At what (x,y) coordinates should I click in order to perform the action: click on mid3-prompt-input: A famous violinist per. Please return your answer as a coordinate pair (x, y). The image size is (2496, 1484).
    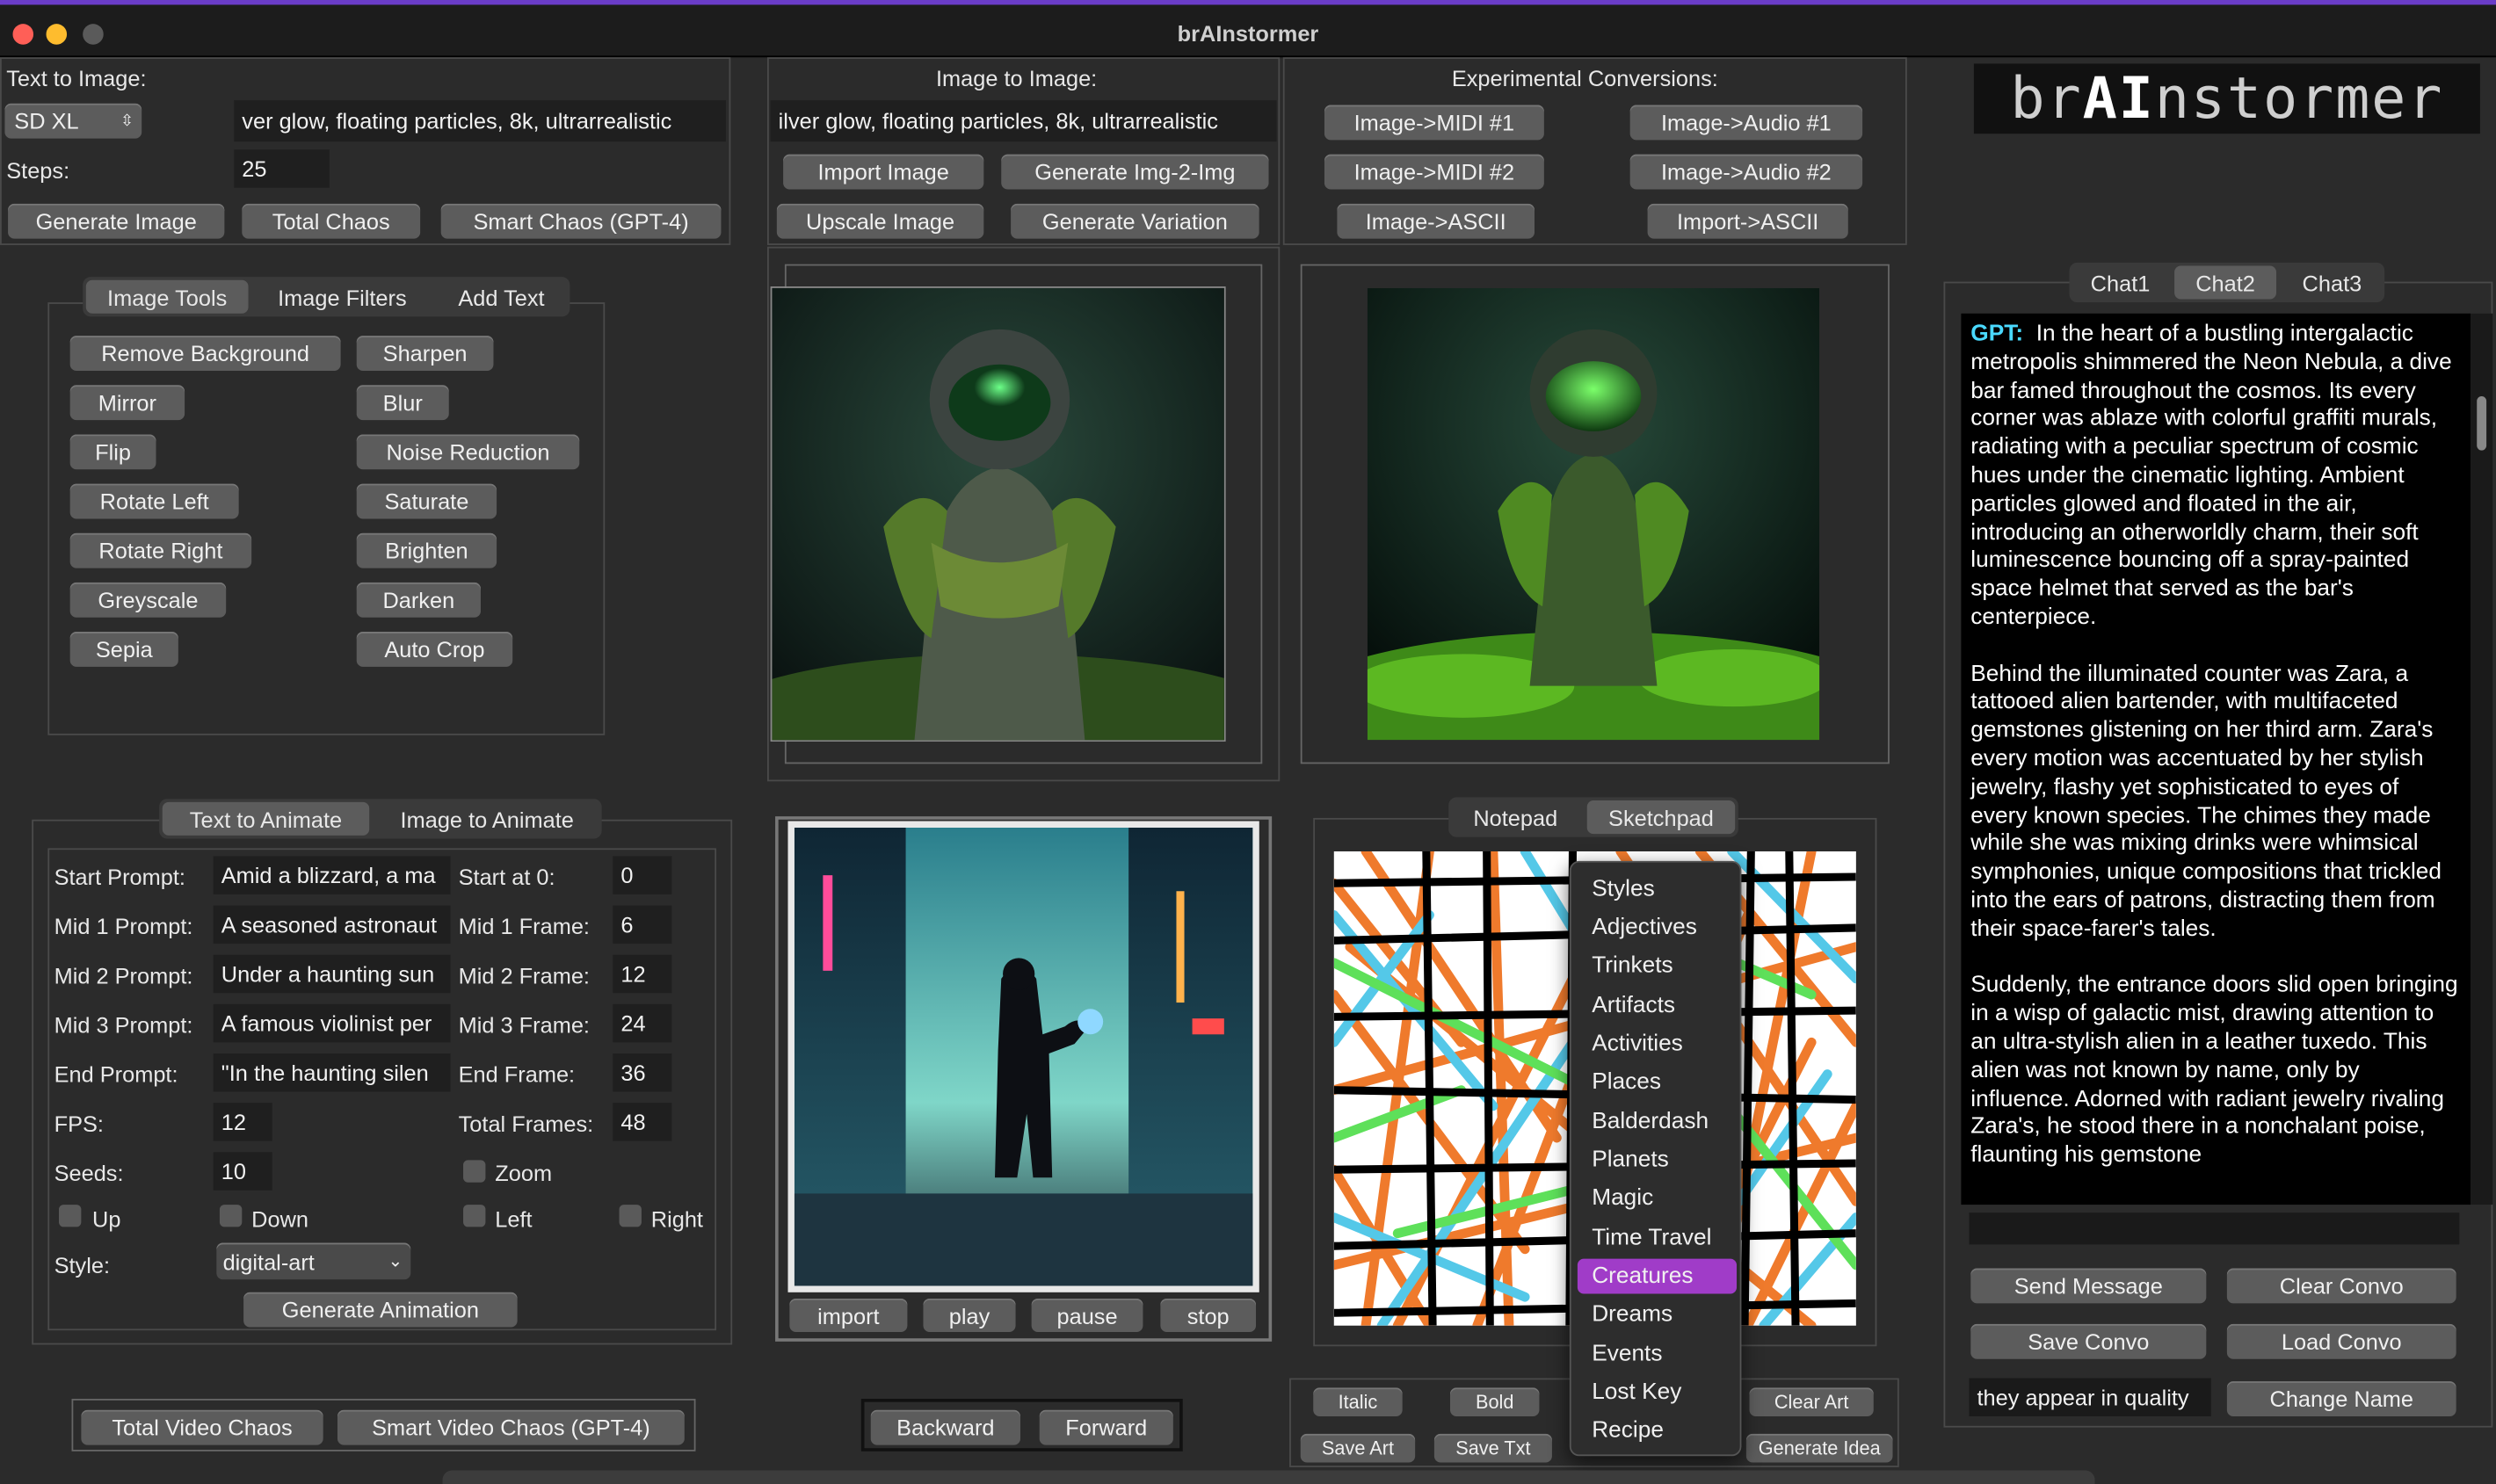
    Looking at the image, I should click on (332, 1023).